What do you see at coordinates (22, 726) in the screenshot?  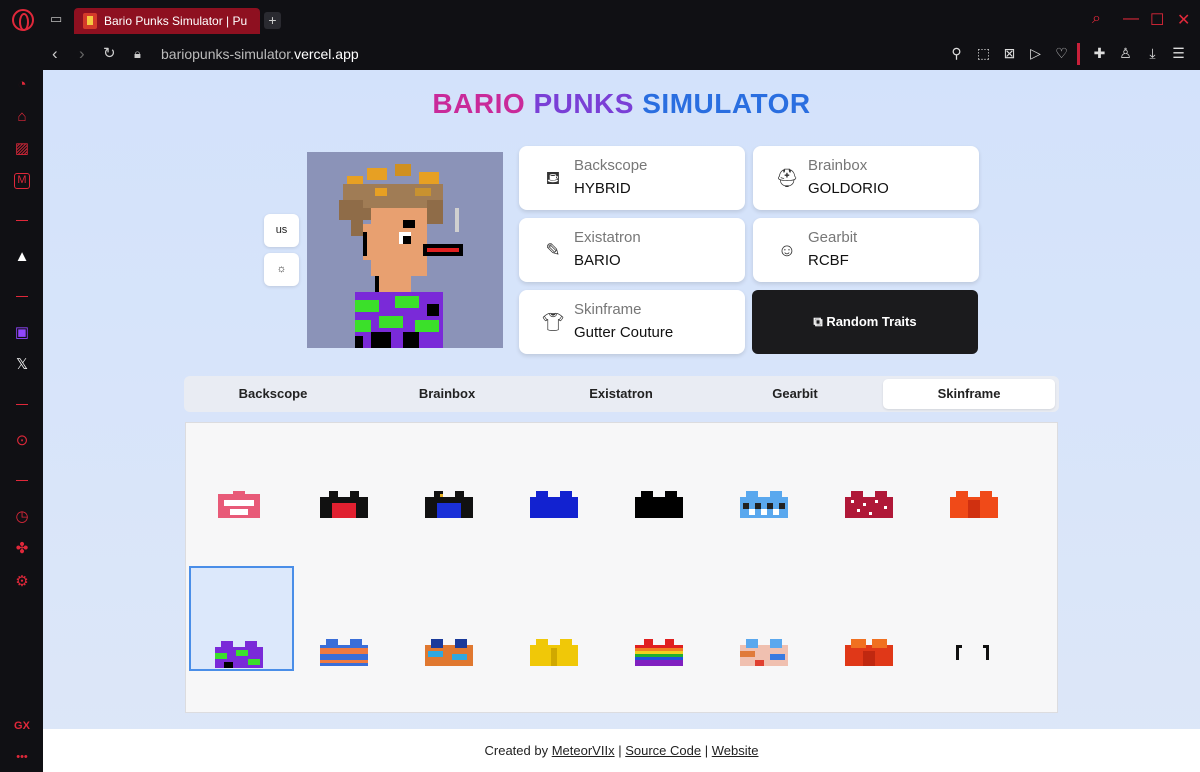 I see `gx-icon: GX` at bounding box center [22, 726].